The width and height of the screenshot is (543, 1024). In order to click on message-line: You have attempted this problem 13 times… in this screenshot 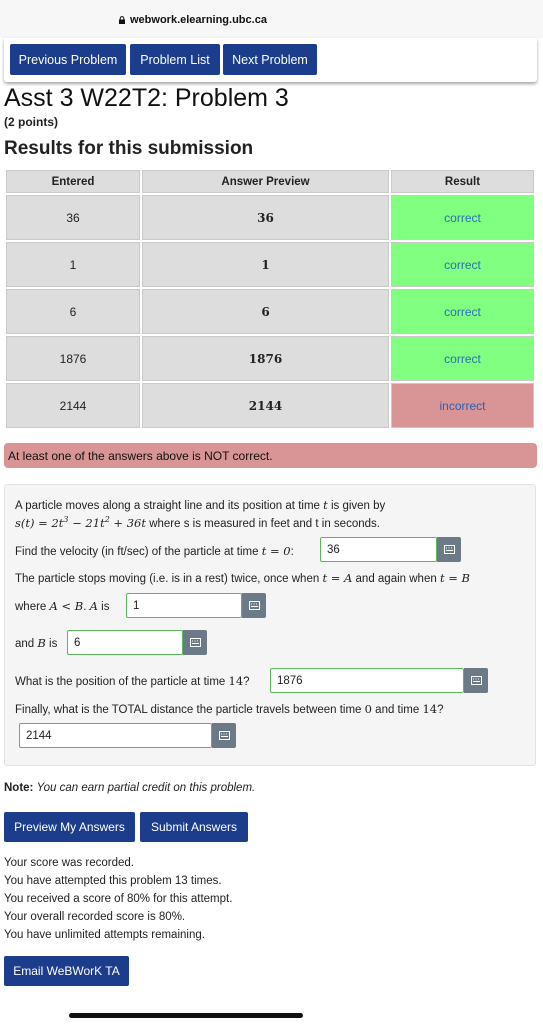, I will do `click(113, 881)`.